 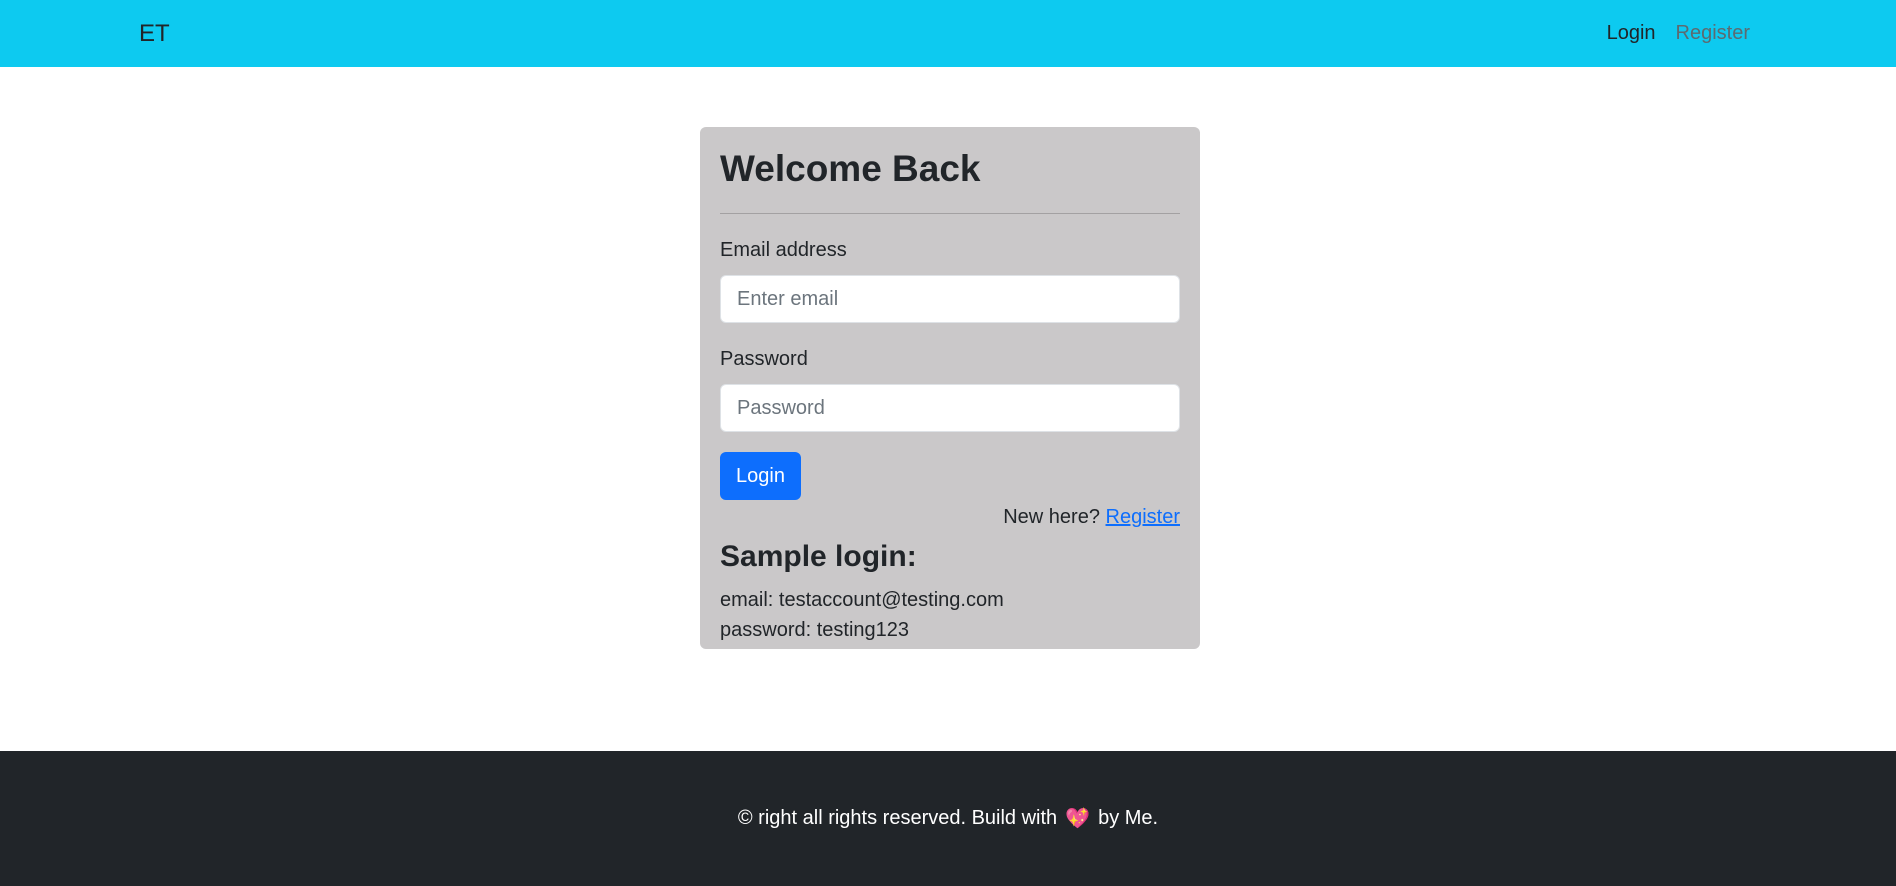 What do you see at coordinates (154, 33) in the screenshot?
I see `brand-logo: ET` at bounding box center [154, 33].